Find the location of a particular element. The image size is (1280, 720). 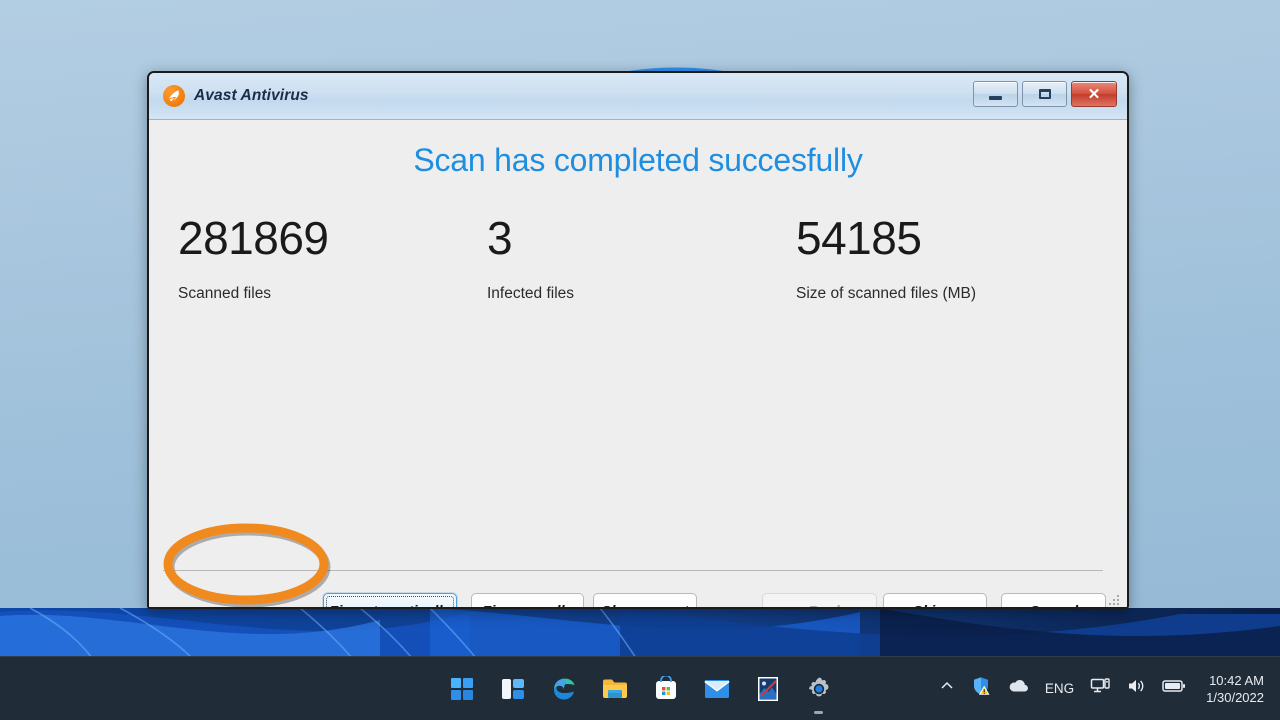

photos-icon is located at coordinates (768, 689).